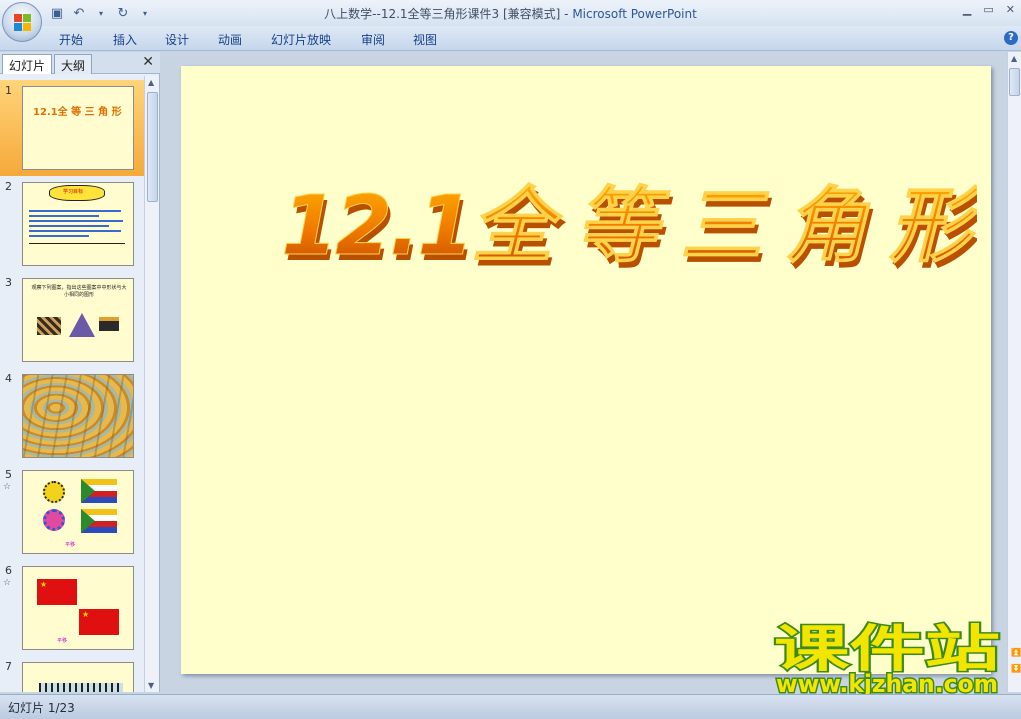  What do you see at coordinates (77, 112) in the screenshot?
I see `thumbnail-title: 12.1全 等 三 角 形` at bounding box center [77, 112].